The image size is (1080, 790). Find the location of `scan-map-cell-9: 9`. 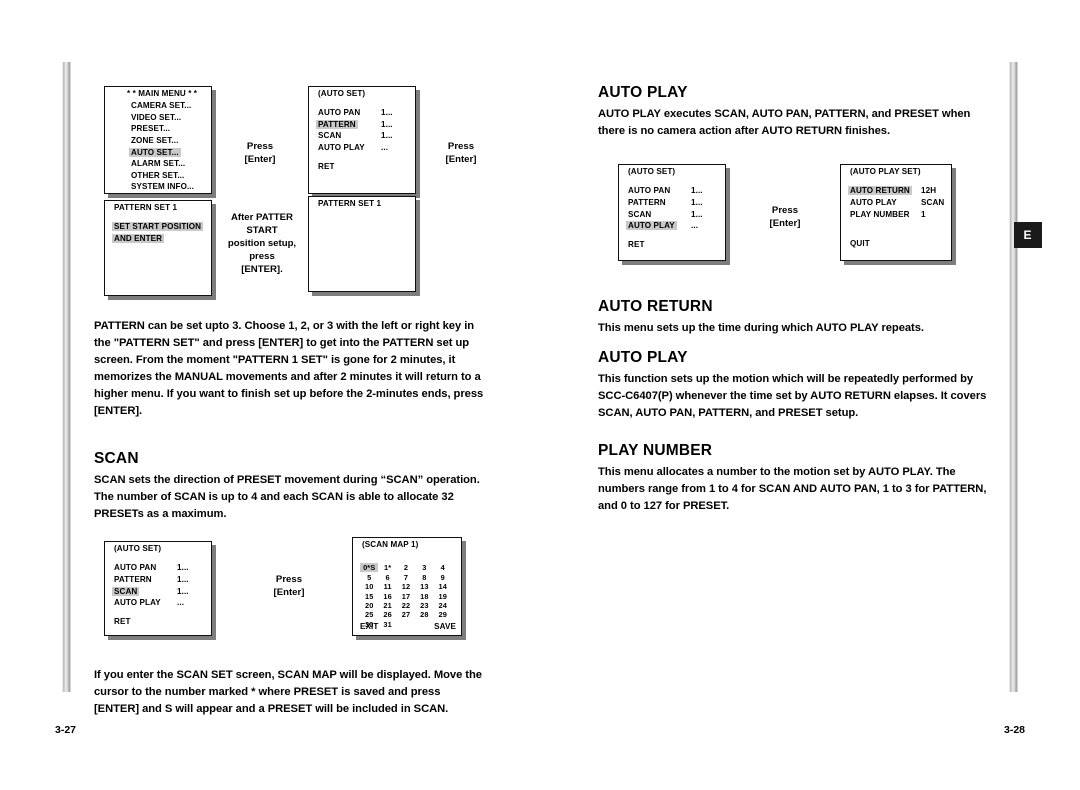

scan-map-cell-9: 9 is located at coordinates (443, 577).